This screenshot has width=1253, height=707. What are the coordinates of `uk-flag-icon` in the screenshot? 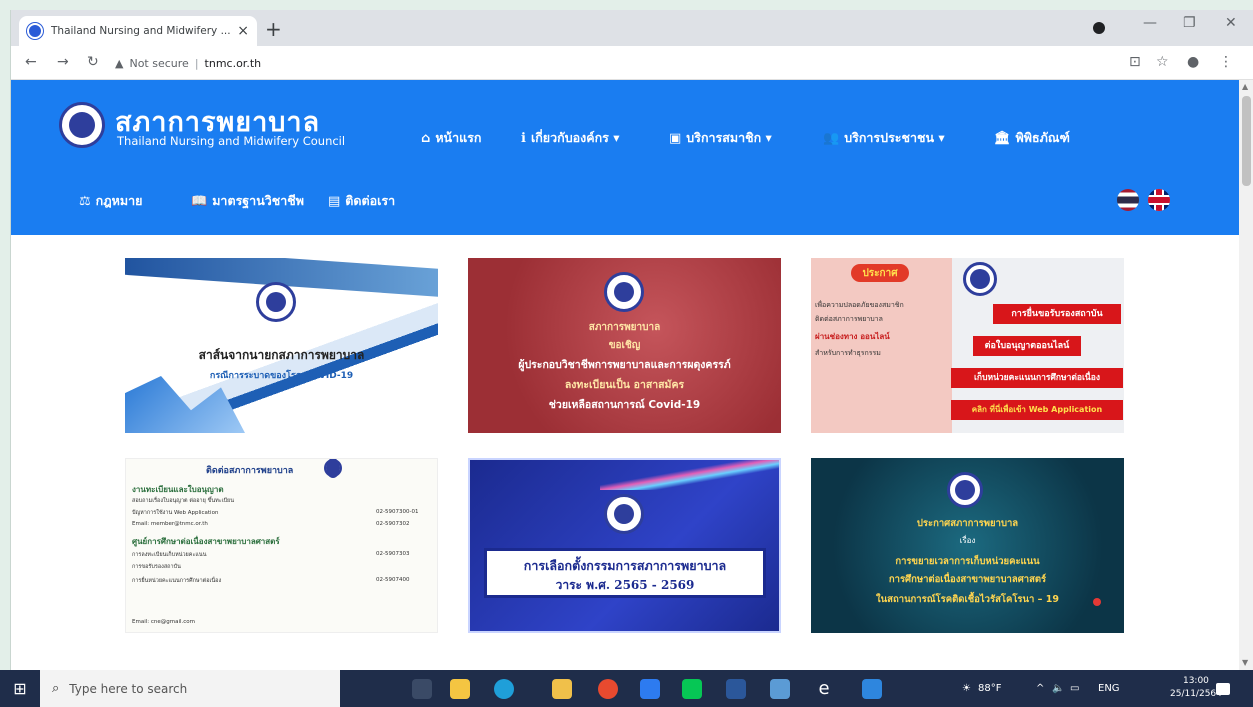 It's located at (1159, 200).